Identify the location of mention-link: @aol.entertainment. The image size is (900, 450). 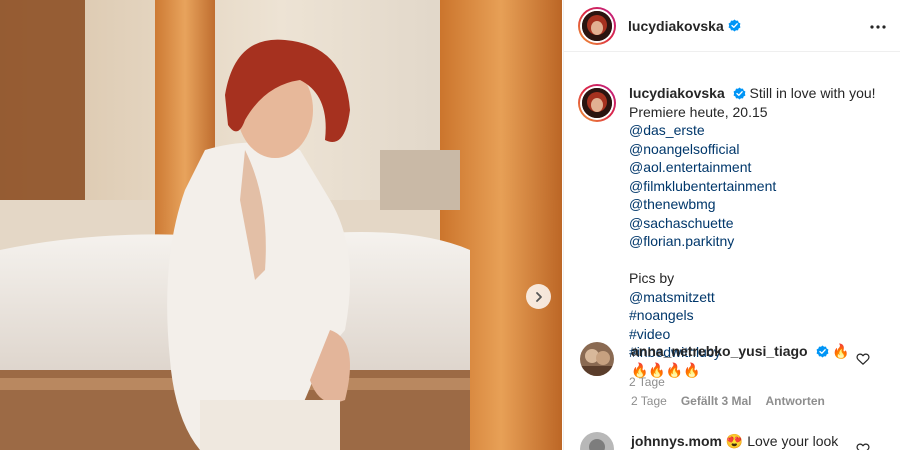
(754, 167).